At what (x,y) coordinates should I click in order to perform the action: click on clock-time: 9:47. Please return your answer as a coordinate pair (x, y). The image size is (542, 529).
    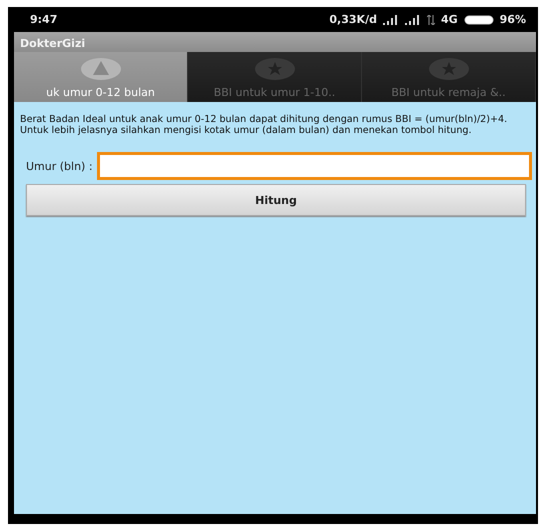
    Looking at the image, I should click on (44, 19).